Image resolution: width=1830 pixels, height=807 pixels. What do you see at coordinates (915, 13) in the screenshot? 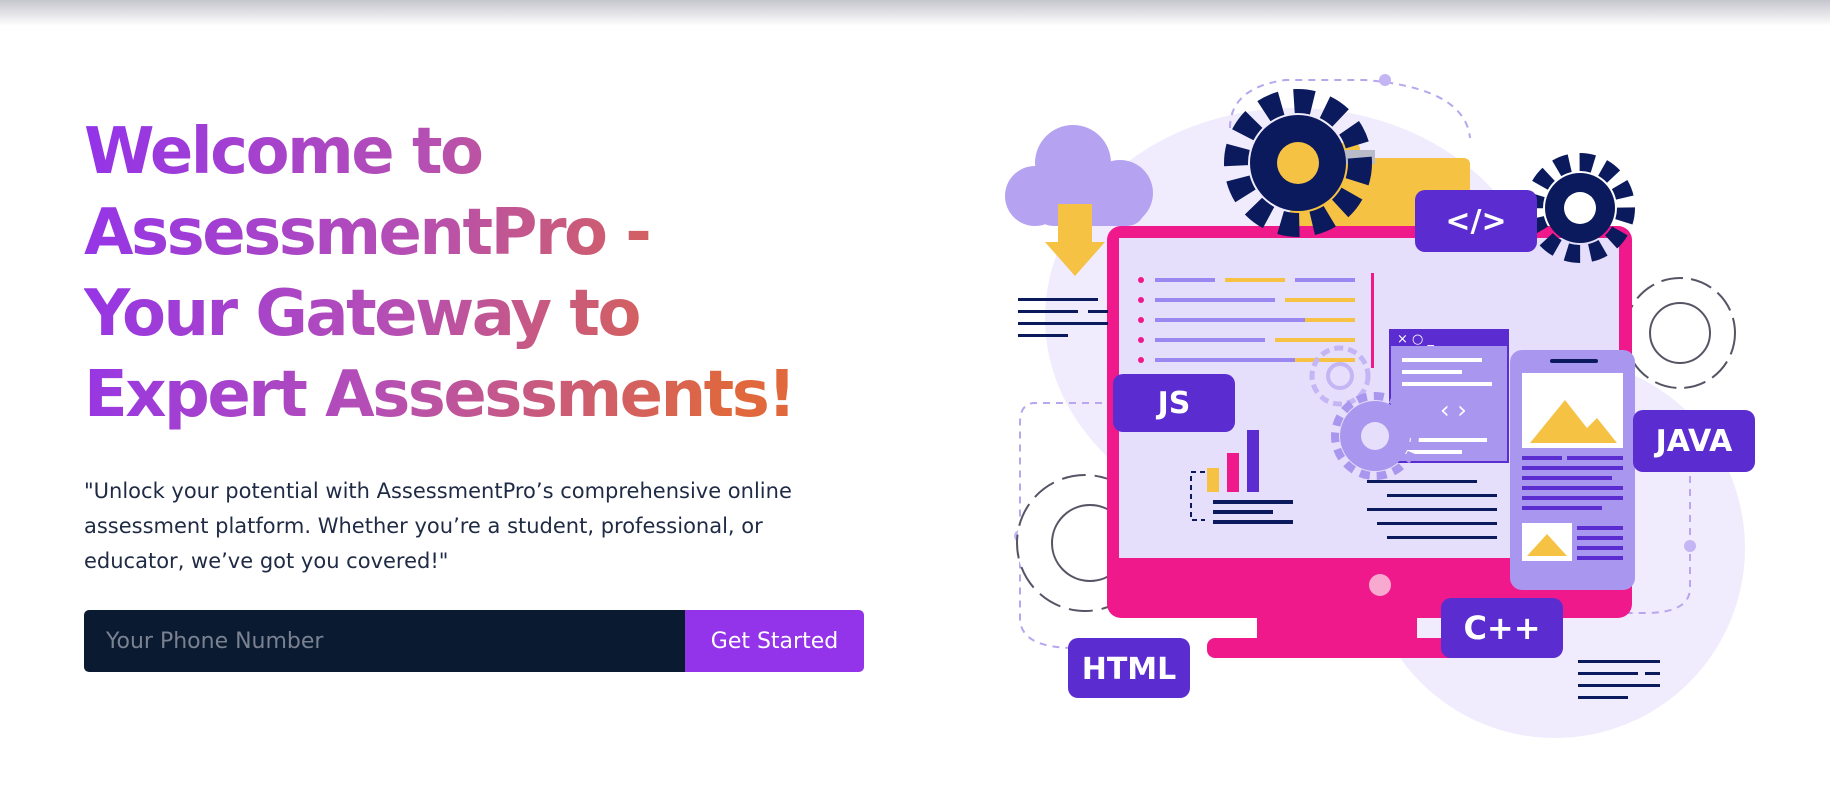
I see `top-shadow` at bounding box center [915, 13].